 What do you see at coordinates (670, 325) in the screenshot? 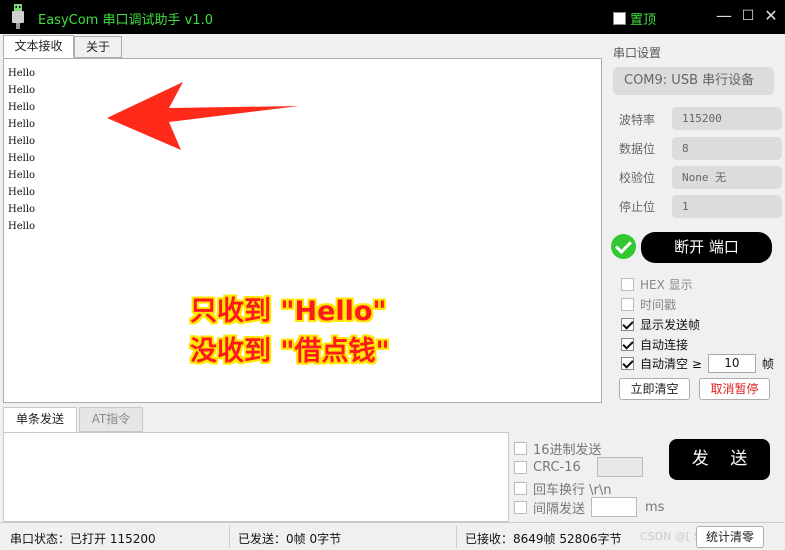
I see `show-sent-label: 显示发送帧` at bounding box center [670, 325].